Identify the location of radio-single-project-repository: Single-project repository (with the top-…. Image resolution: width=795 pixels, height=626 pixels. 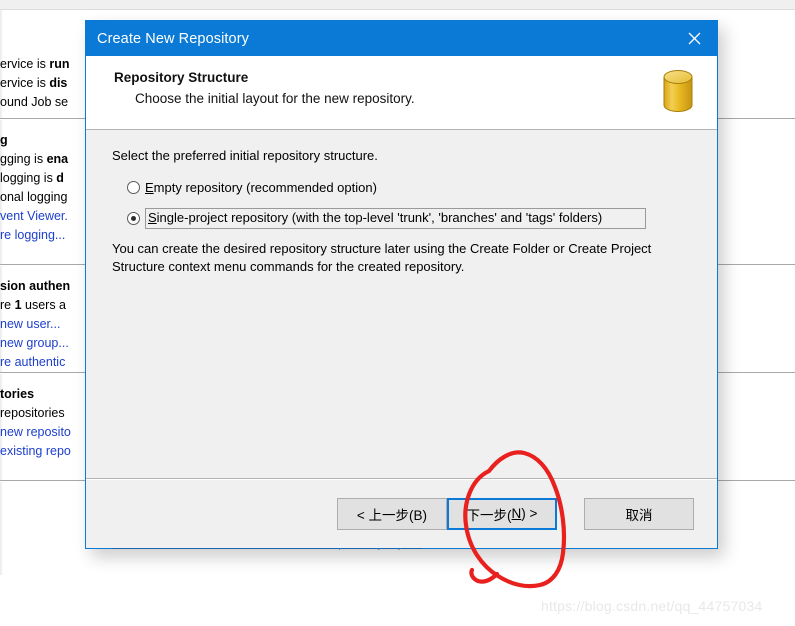
(422, 218).